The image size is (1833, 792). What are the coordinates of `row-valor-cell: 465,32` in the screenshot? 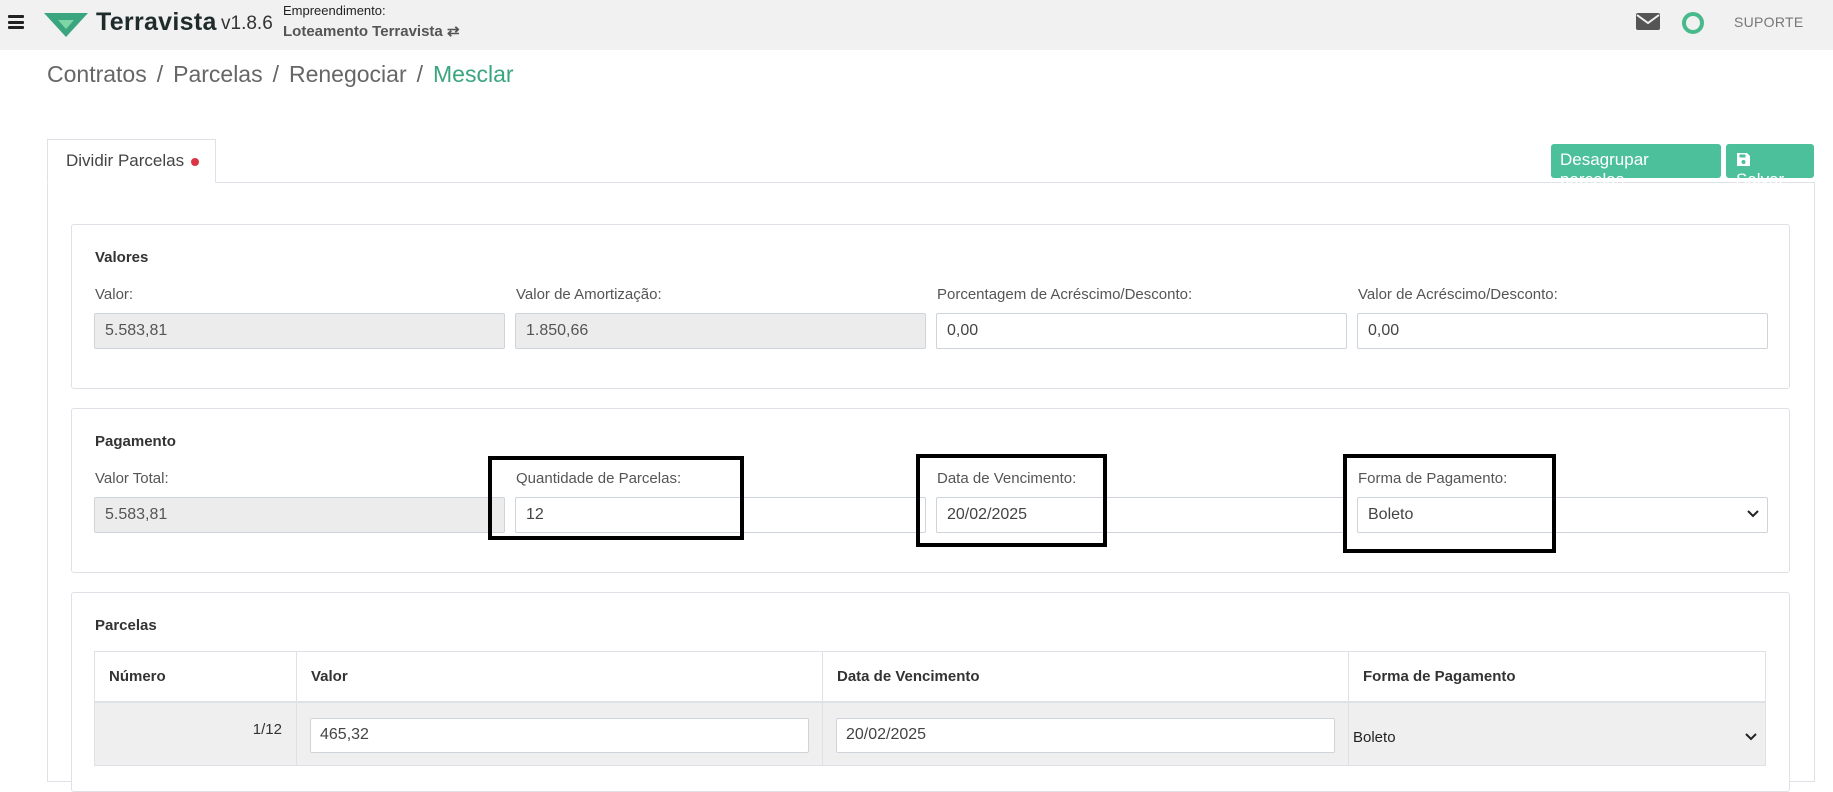 It's located at (559, 733).